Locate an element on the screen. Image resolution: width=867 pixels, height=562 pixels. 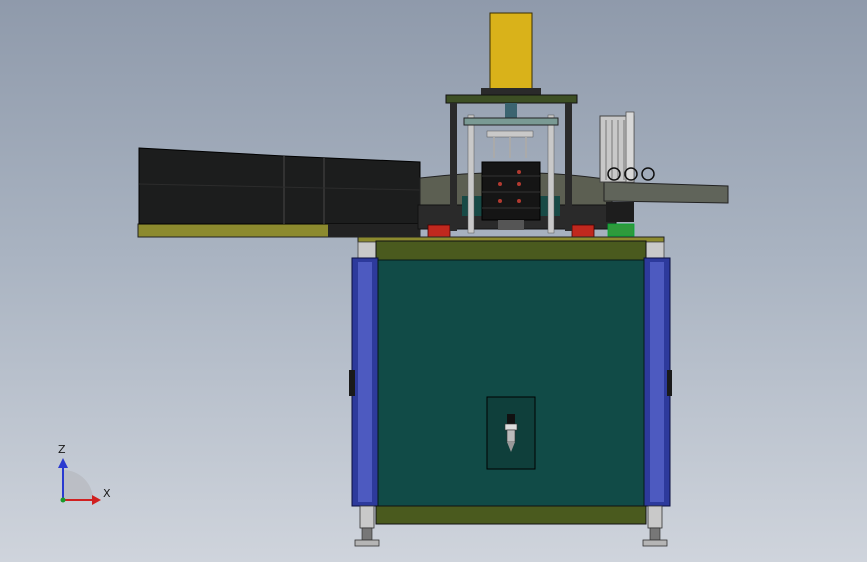
top-left-bracket is located at coordinates (367, 251).